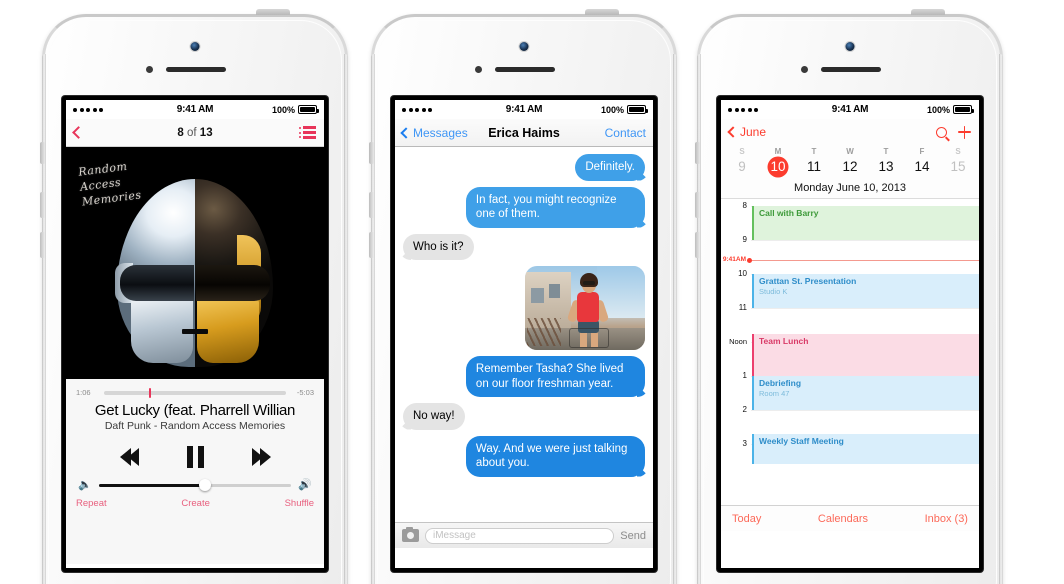 This screenshot has width=1064, height=584. I want to click on transport-controls, so click(195, 454).